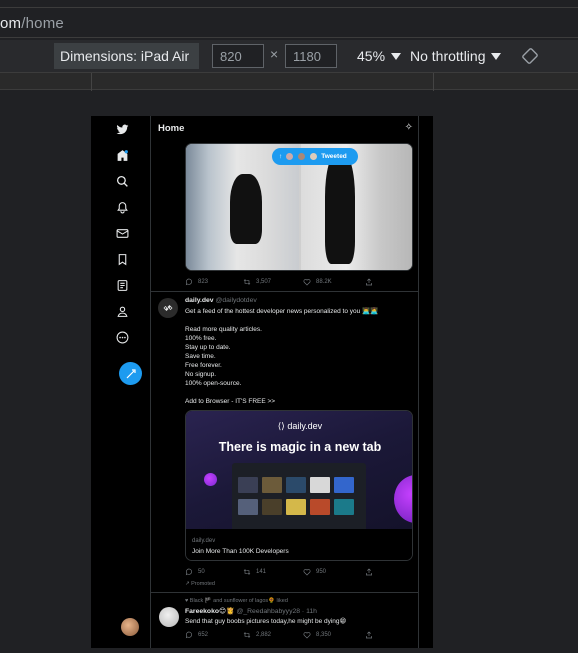 This screenshot has width=578, height=653. What do you see at coordinates (203, 635) in the screenshot?
I see `reply-count: 652` at bounding box center [203, 635].